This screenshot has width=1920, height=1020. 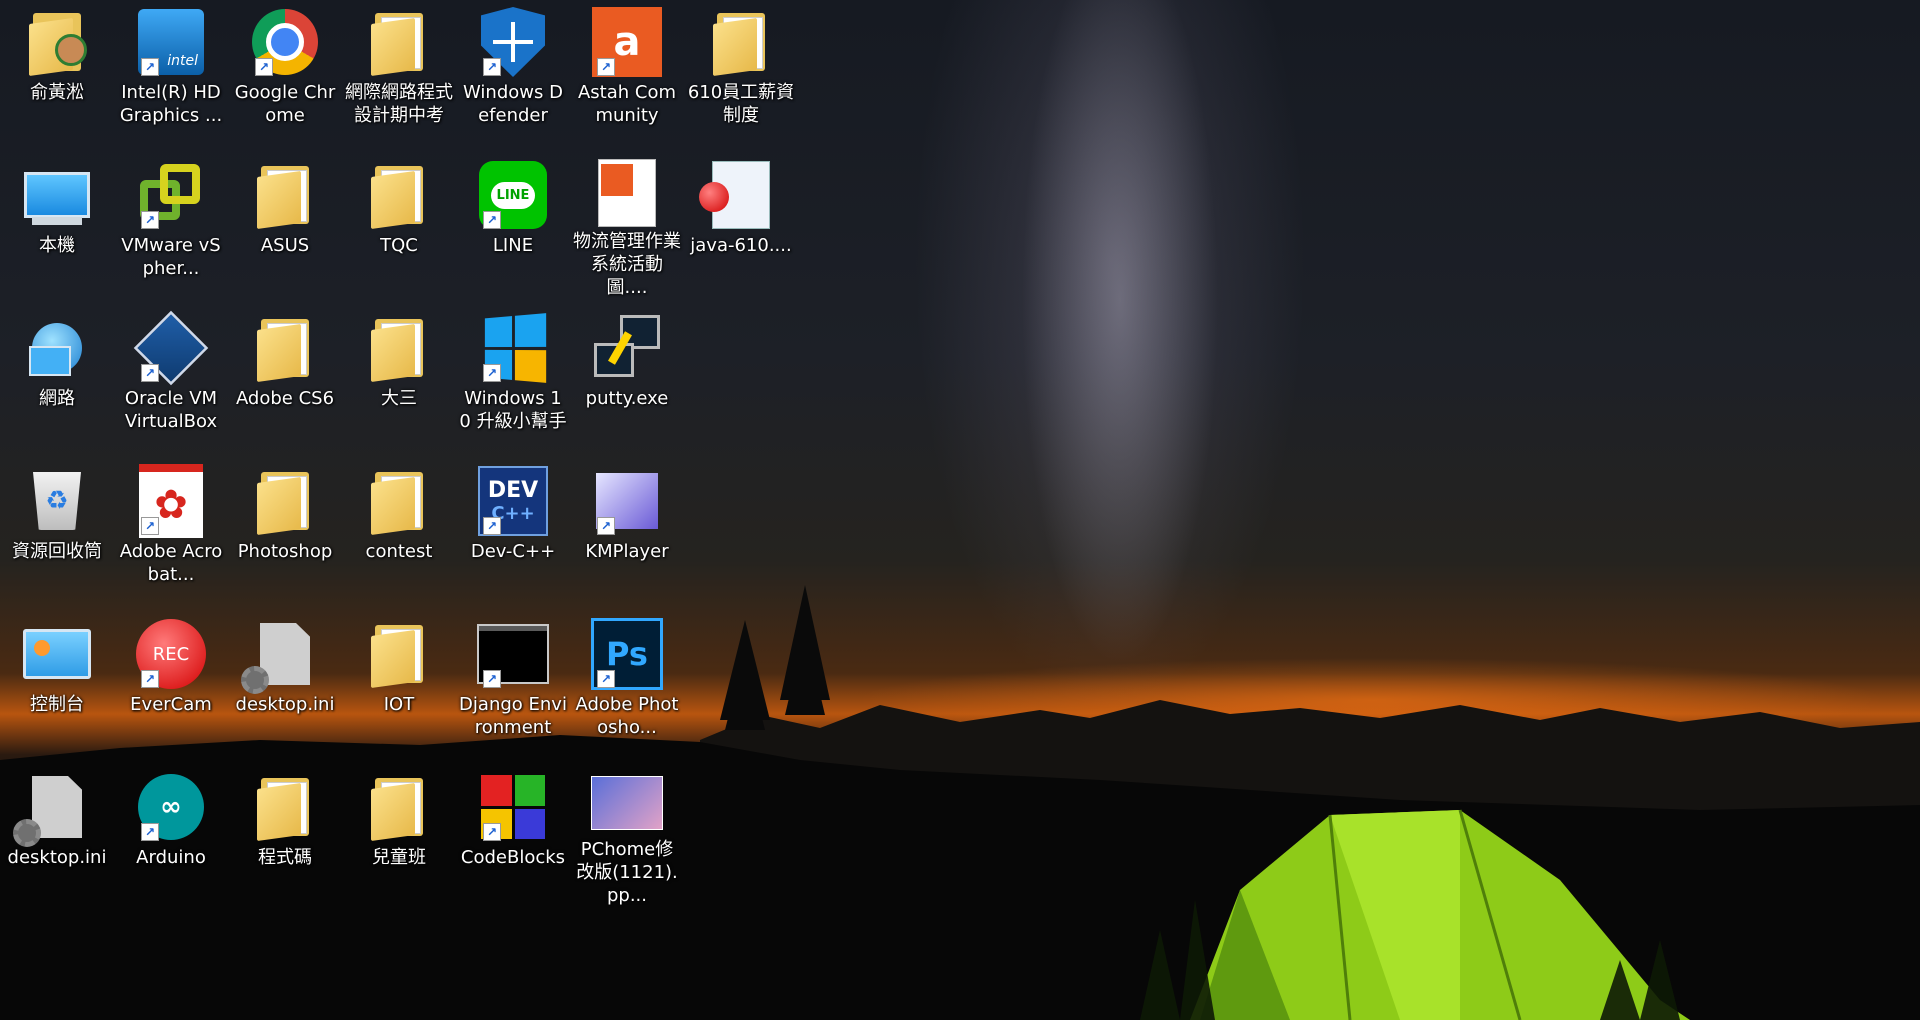 I want to click on kmplayer-icon: ↗, so click(x=627, y=501).